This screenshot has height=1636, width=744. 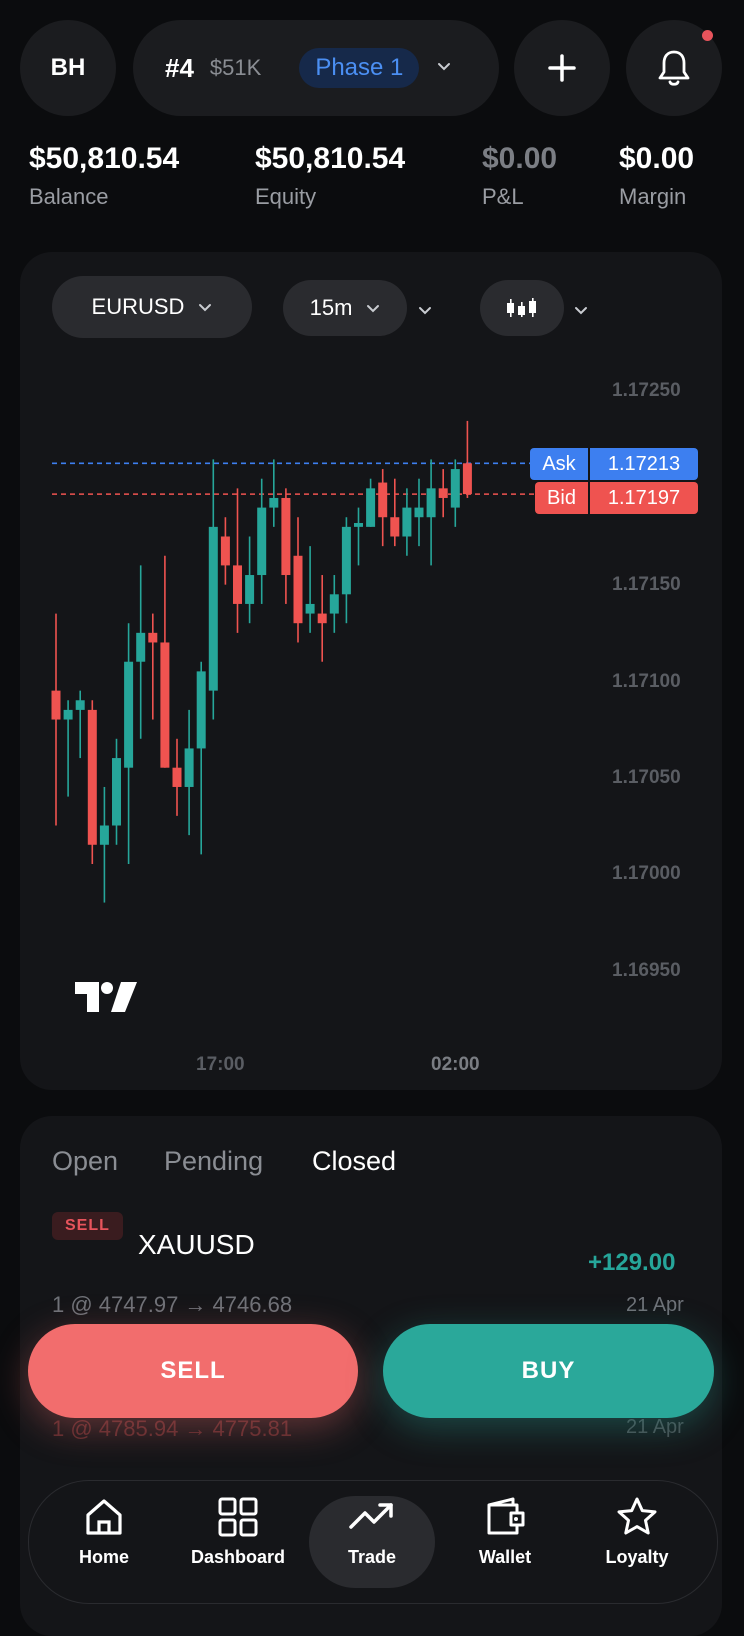 What do you see at coordinates (220, 1064) in the screenshot?
I see `x-tick-label: 17:00` at bounding box center [220, 1064].